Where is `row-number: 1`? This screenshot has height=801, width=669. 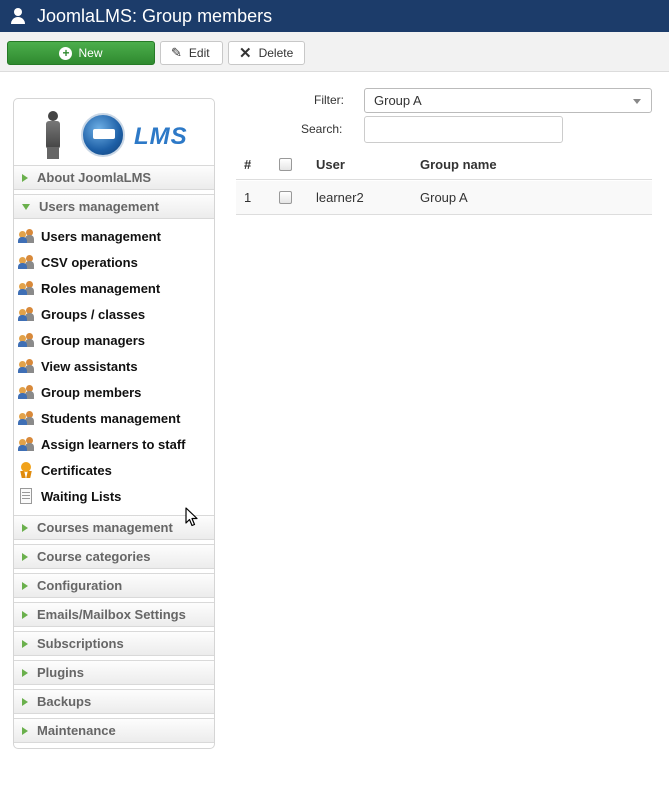
row-number: 1 is located at coordinates (248, 197).